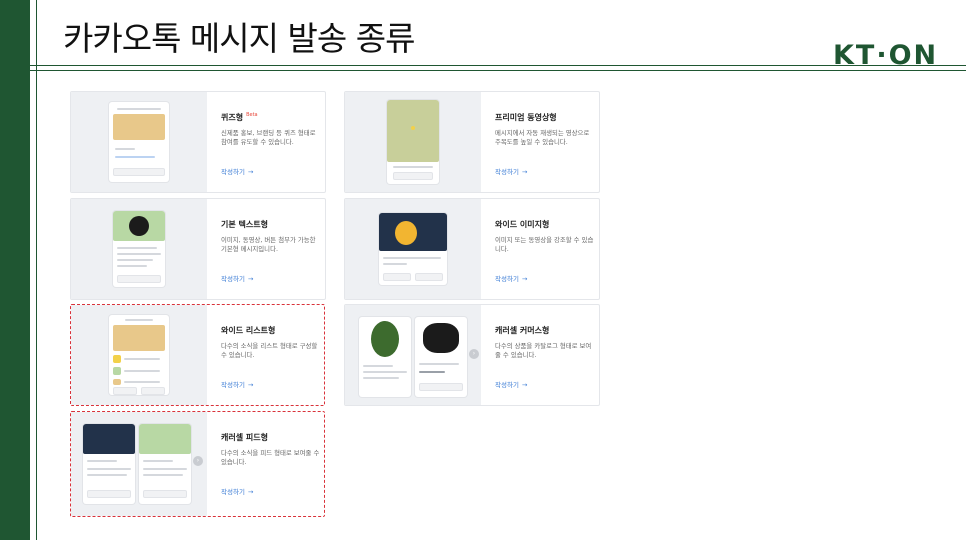  What do you see at coordinates (252, 115) in the screenshot?
I see `beta-badge: Beta` at bounding box center [252, 115].